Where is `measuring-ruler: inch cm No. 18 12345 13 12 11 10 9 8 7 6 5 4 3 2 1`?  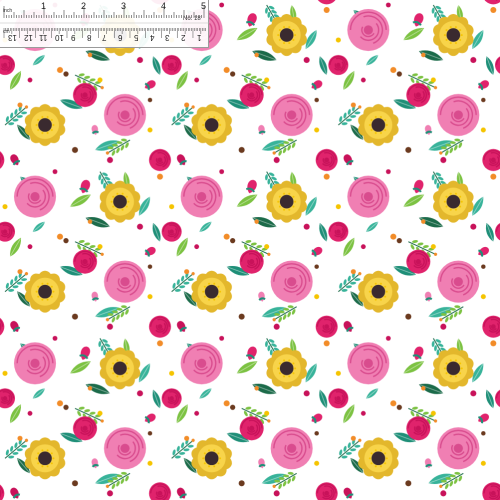
measuring-ruler: inch cm No. 18 12345 13 12 11 10 9 8 7 6 5 4 3 2 1 is located at coordinates (104, 24).